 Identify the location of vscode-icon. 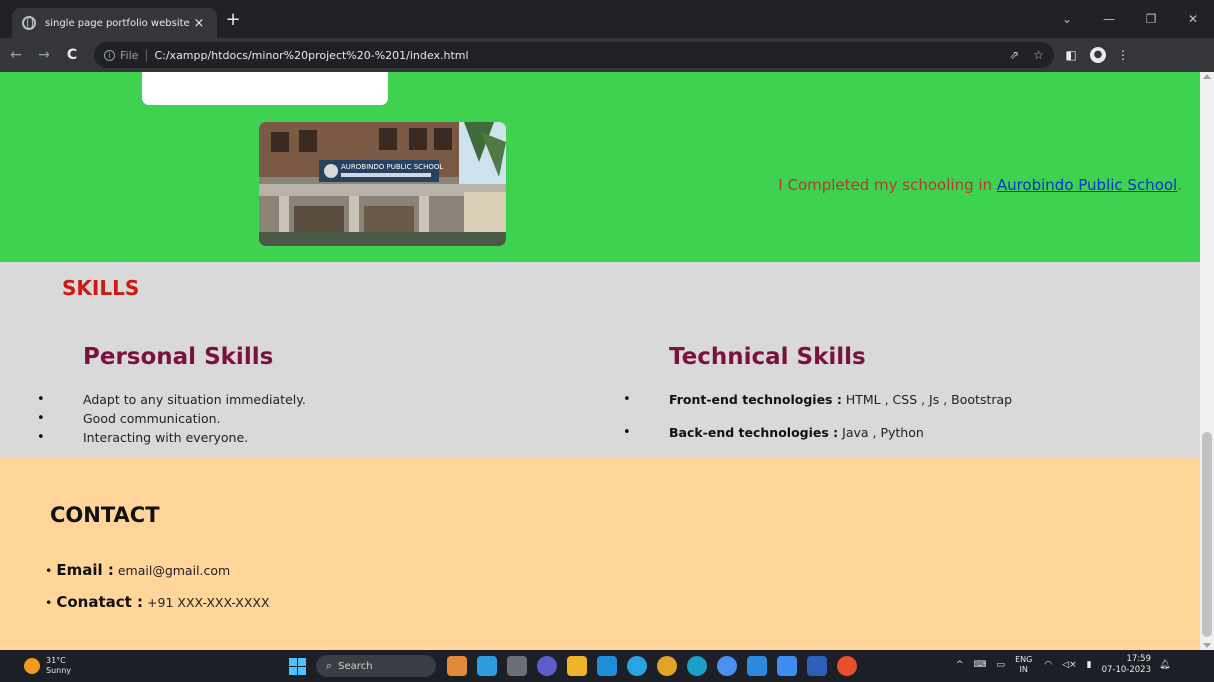
(757, 666).